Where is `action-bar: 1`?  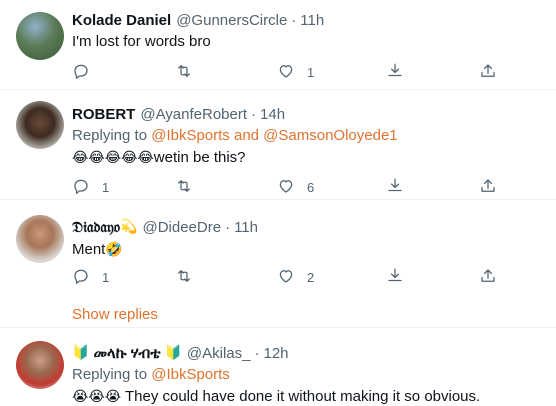 action-bar: 1 is located at coordinates (292, 72).